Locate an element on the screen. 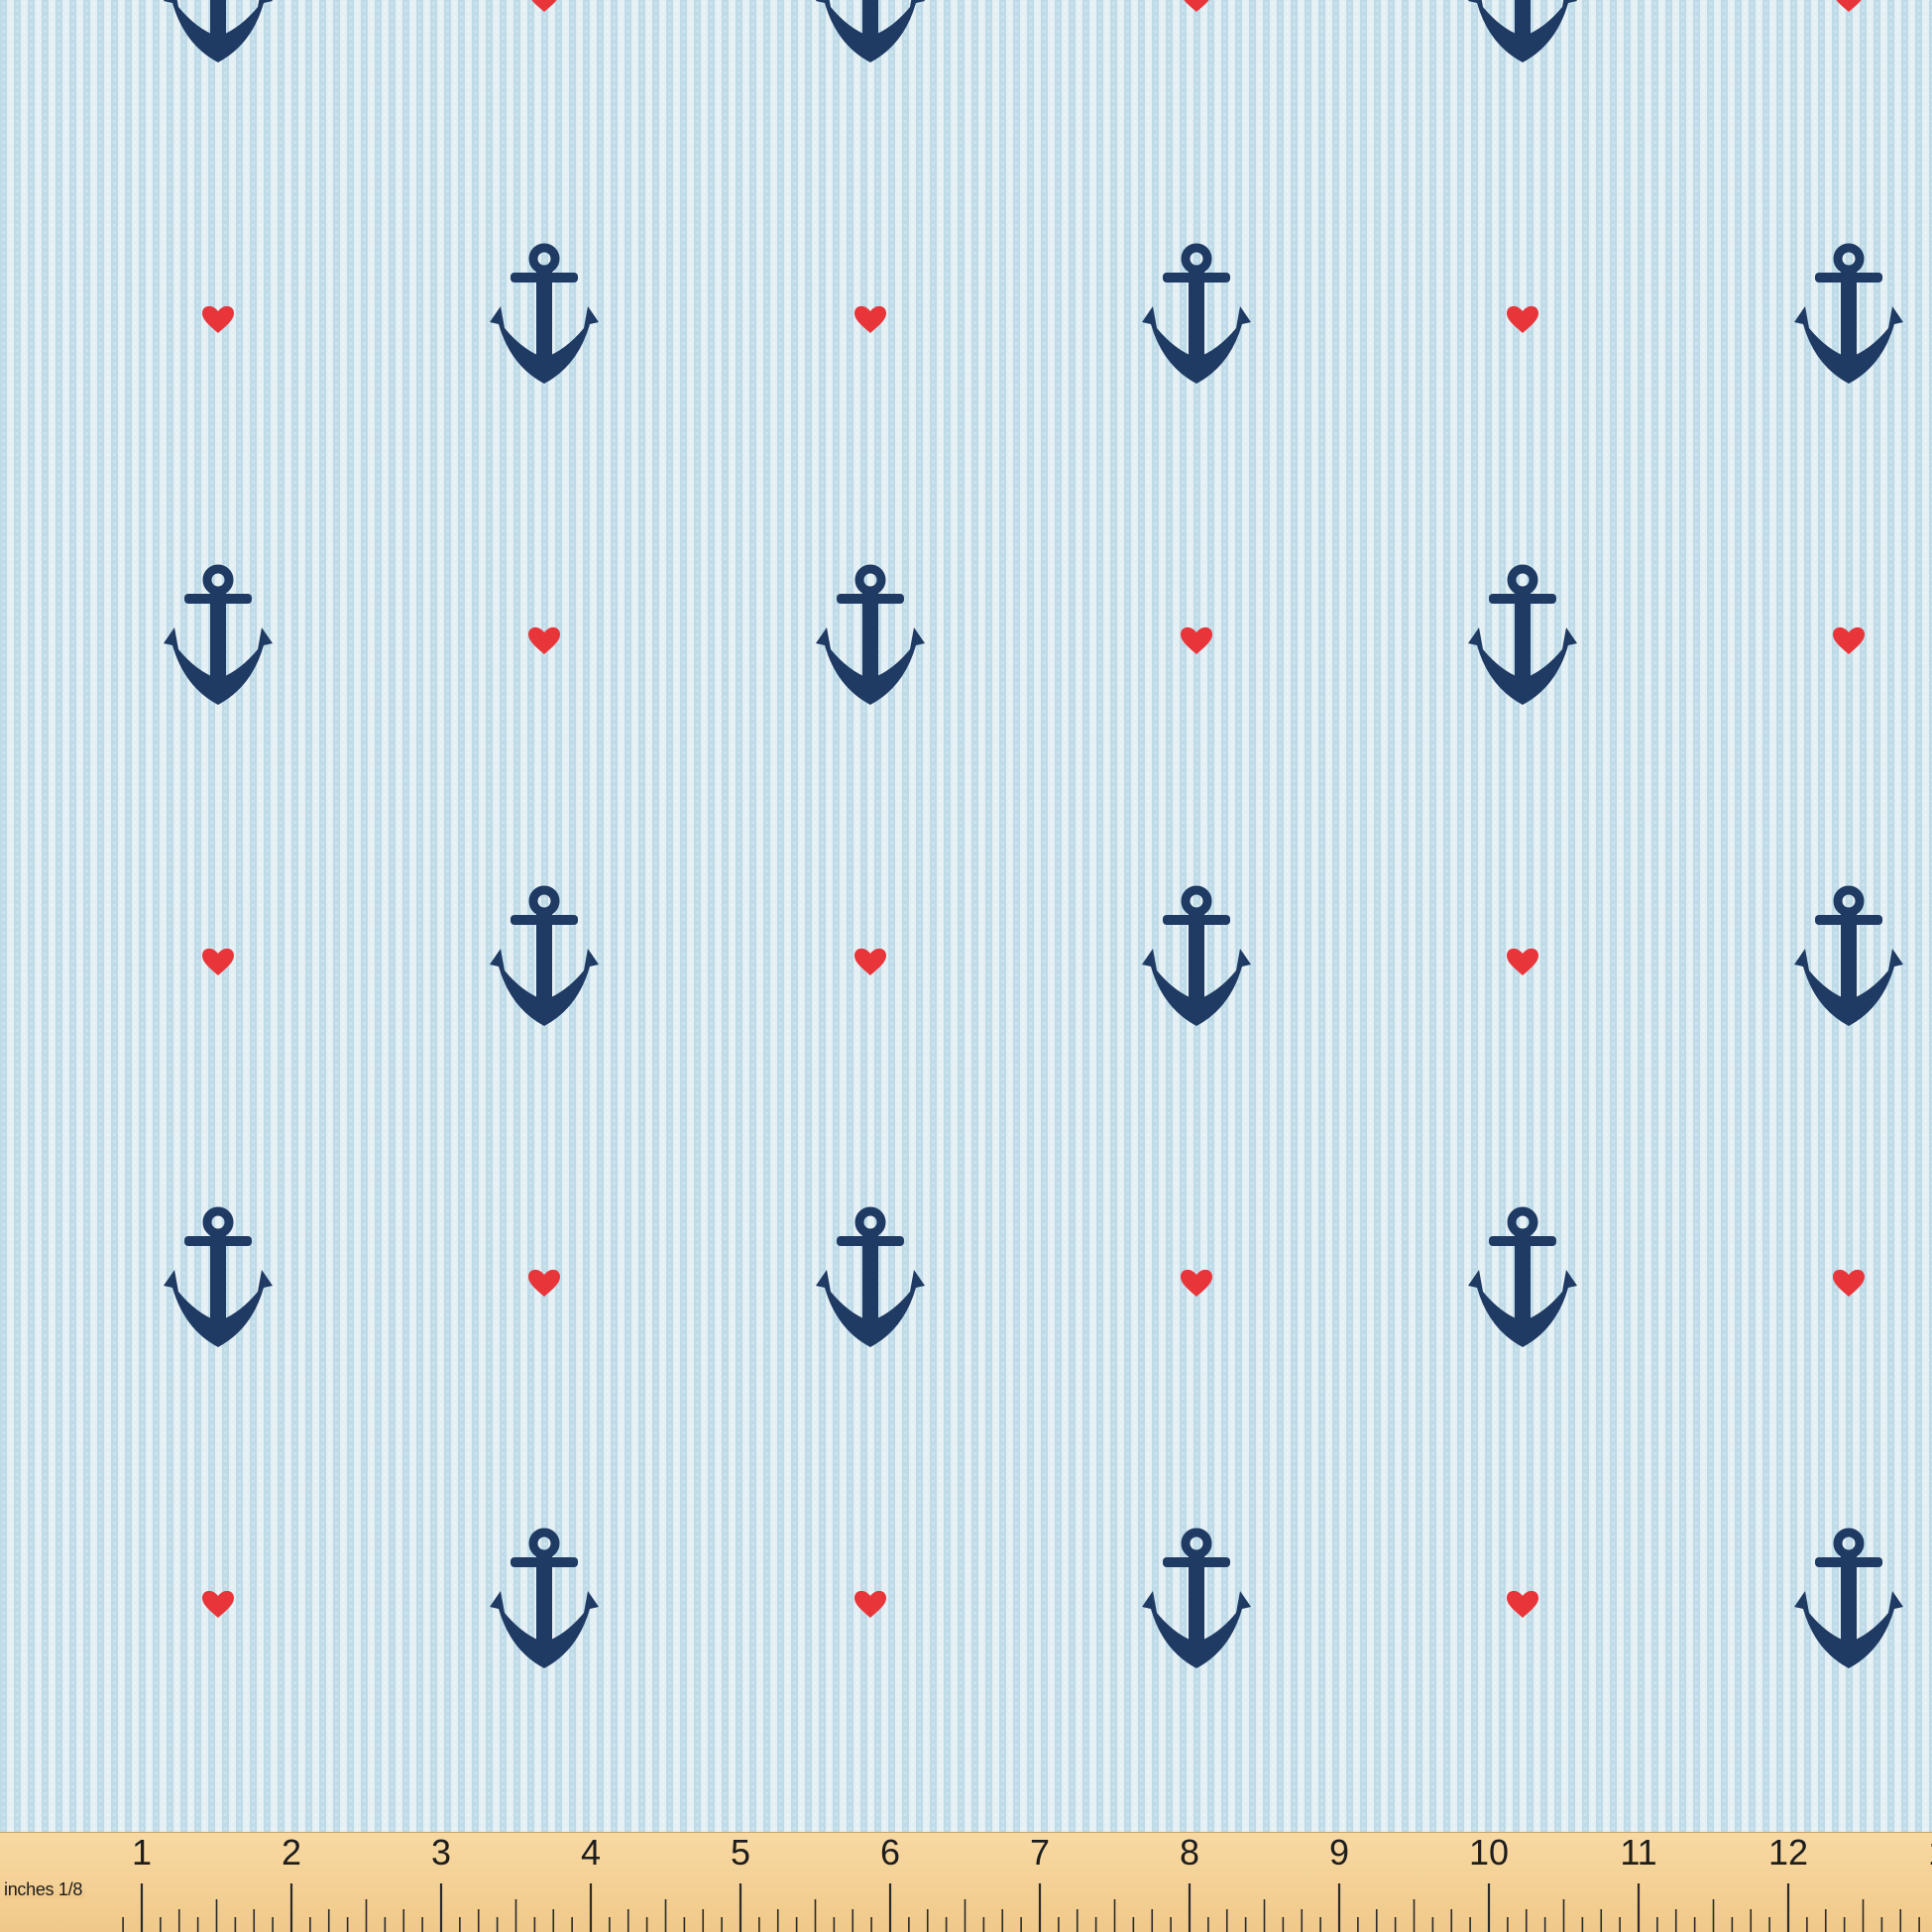  ruler-number: 11 is located at coordinates (1638, 1852).